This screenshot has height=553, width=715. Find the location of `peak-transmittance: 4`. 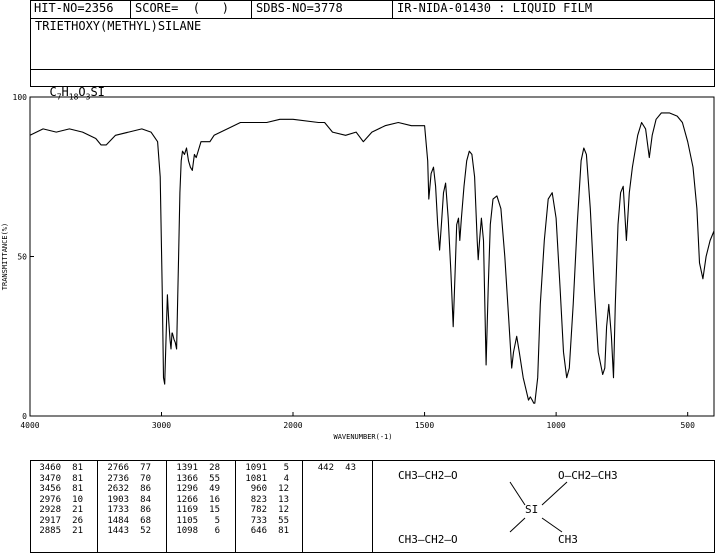

peak-transmittance: 4 is located at coordinates (286, 478).